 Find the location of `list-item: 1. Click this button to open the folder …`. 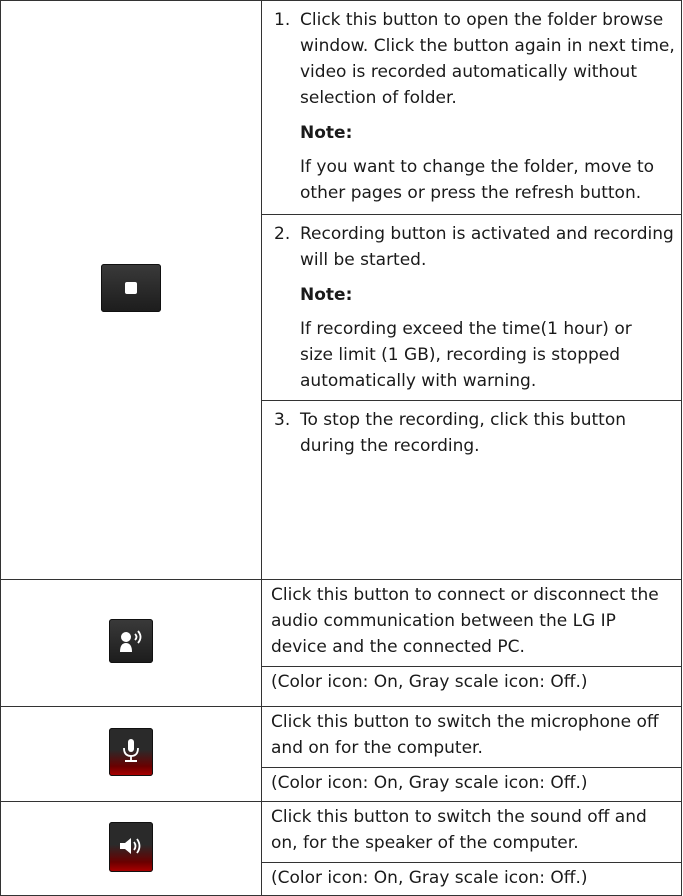

list-item: 1. Click this button to open the folder … is located at coordinates (471, 107).